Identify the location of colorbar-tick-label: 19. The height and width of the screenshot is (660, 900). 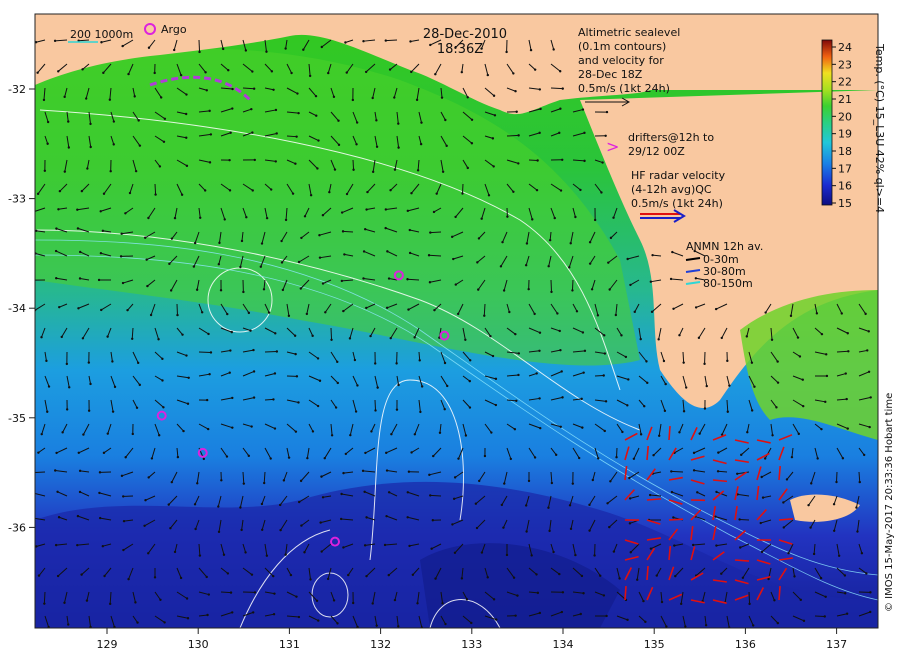
(845, 134).